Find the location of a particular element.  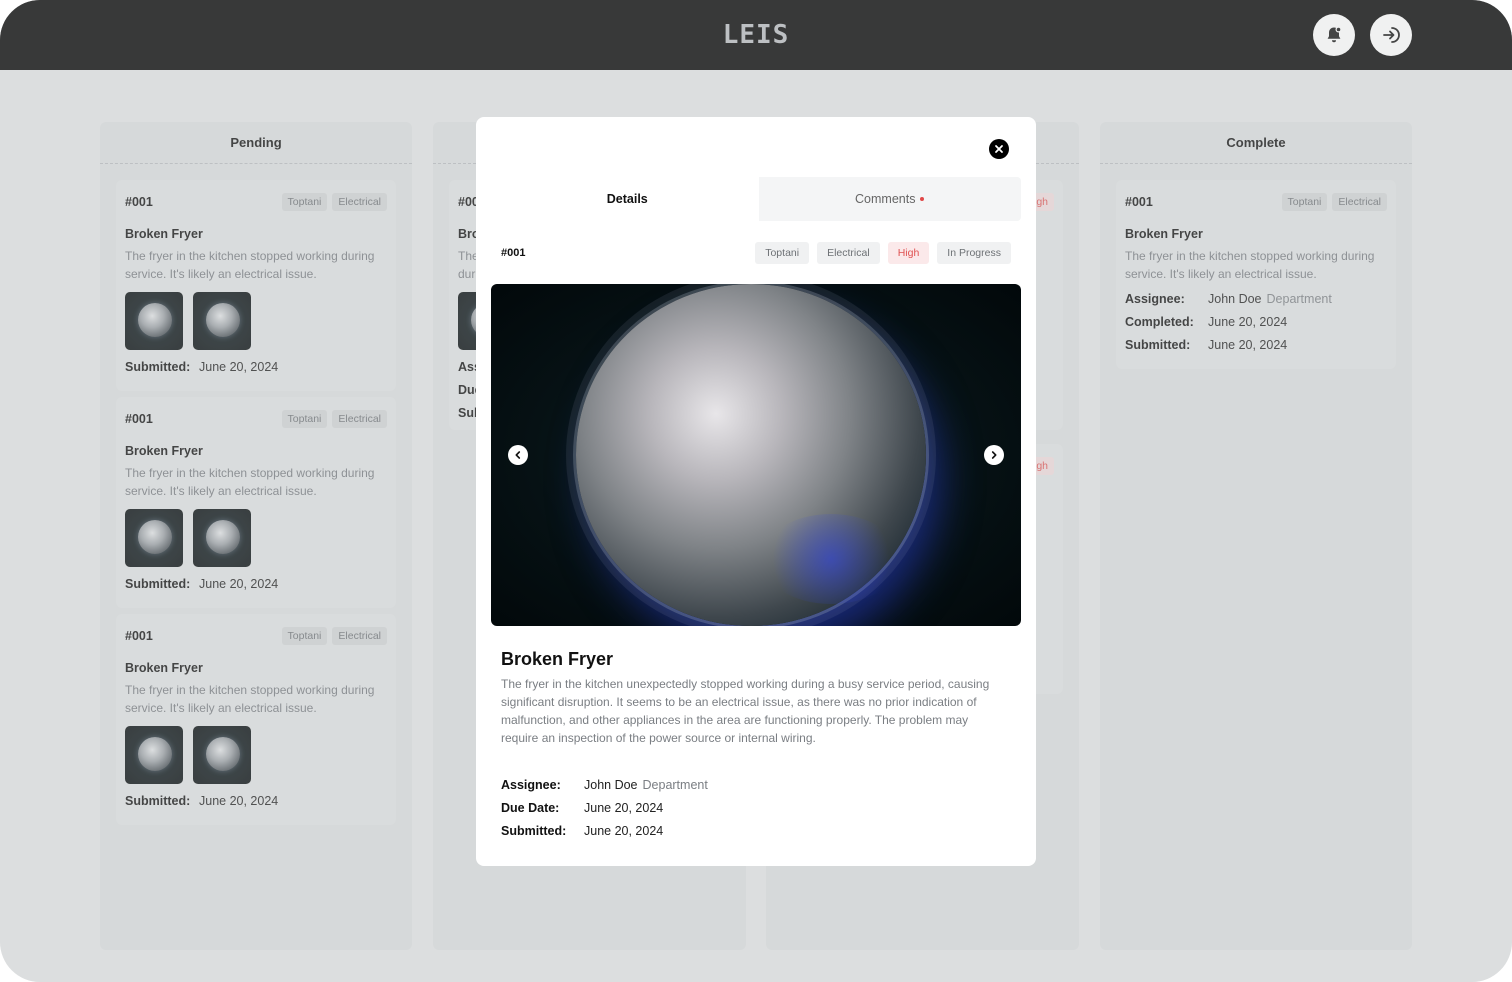

carousel-next-button is located at coordinates (994, 455).